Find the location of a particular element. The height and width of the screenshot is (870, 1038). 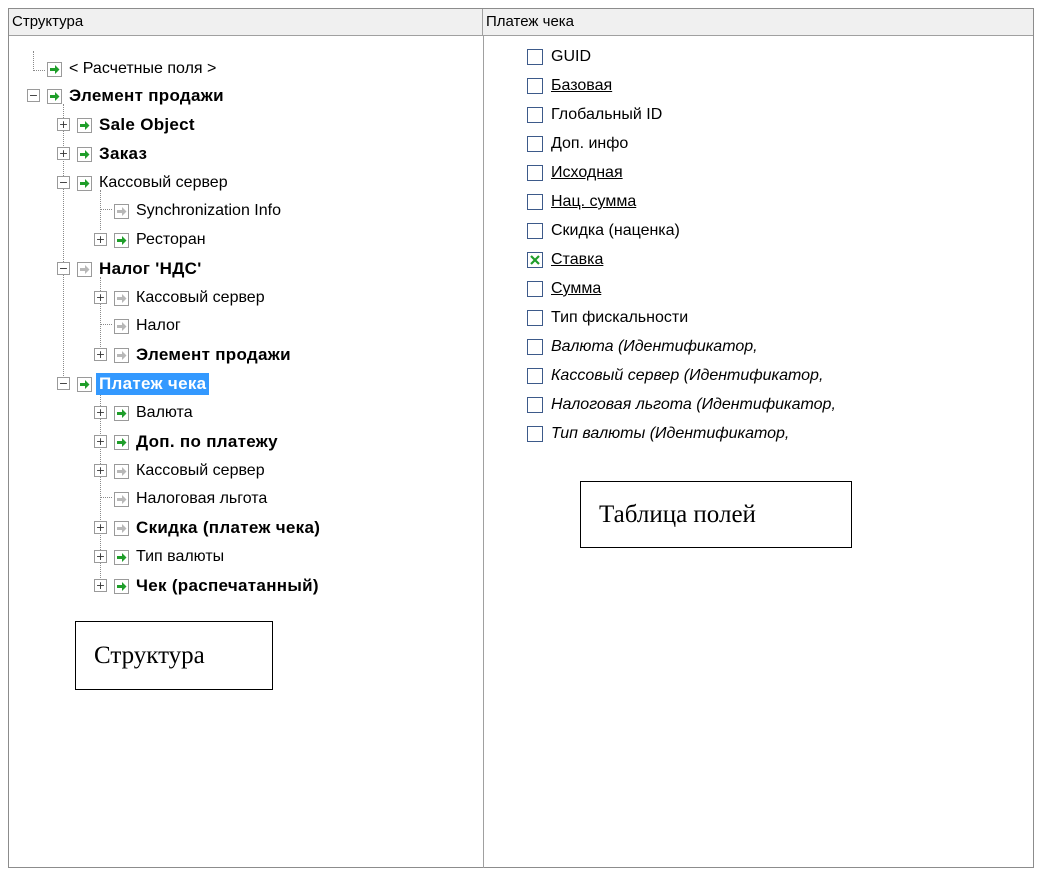

field-row: Скидка (наценка) is located at coordinates (603, 231).